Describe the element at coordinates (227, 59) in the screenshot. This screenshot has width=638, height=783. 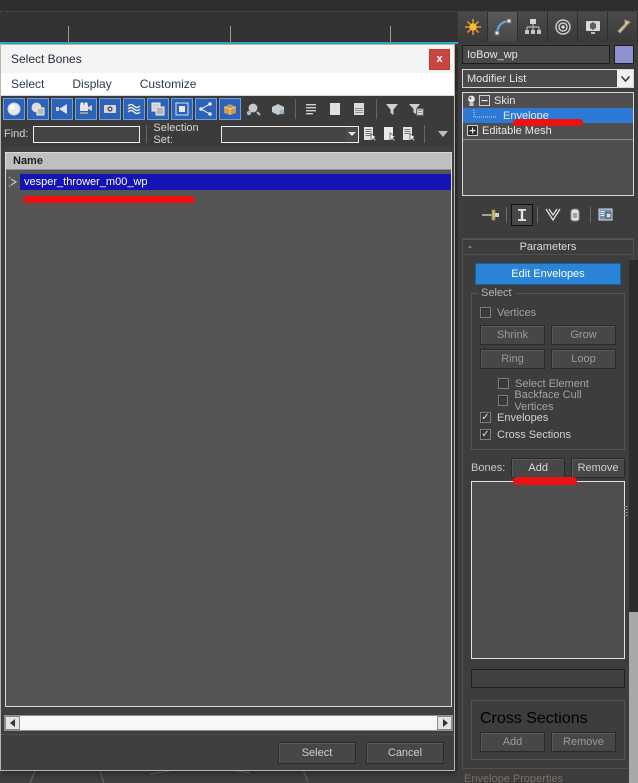
I see `dialog-titlebar: Select Bones x` at that location.